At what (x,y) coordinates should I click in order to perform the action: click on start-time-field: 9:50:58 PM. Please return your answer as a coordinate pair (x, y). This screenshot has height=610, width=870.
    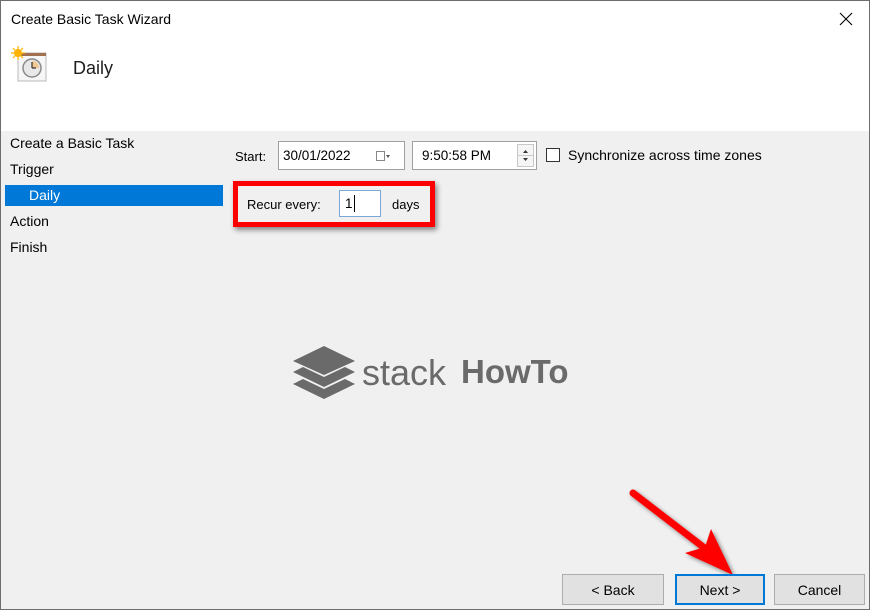
    Looking at the image, I should click on (474, 155).